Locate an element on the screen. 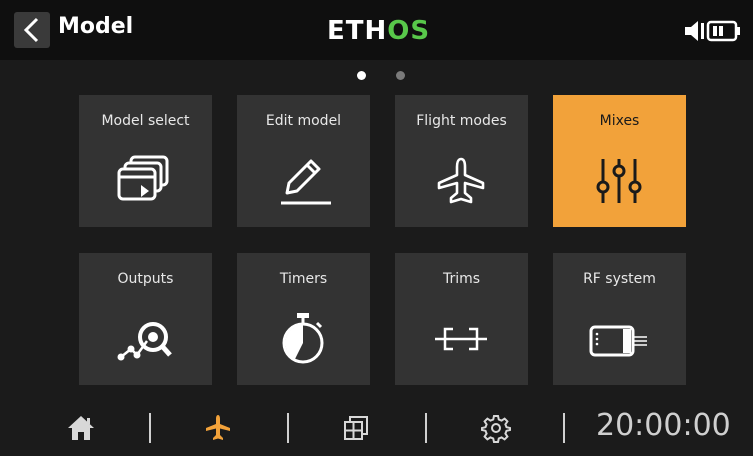  home-icon is located at coordinates (81, 428).